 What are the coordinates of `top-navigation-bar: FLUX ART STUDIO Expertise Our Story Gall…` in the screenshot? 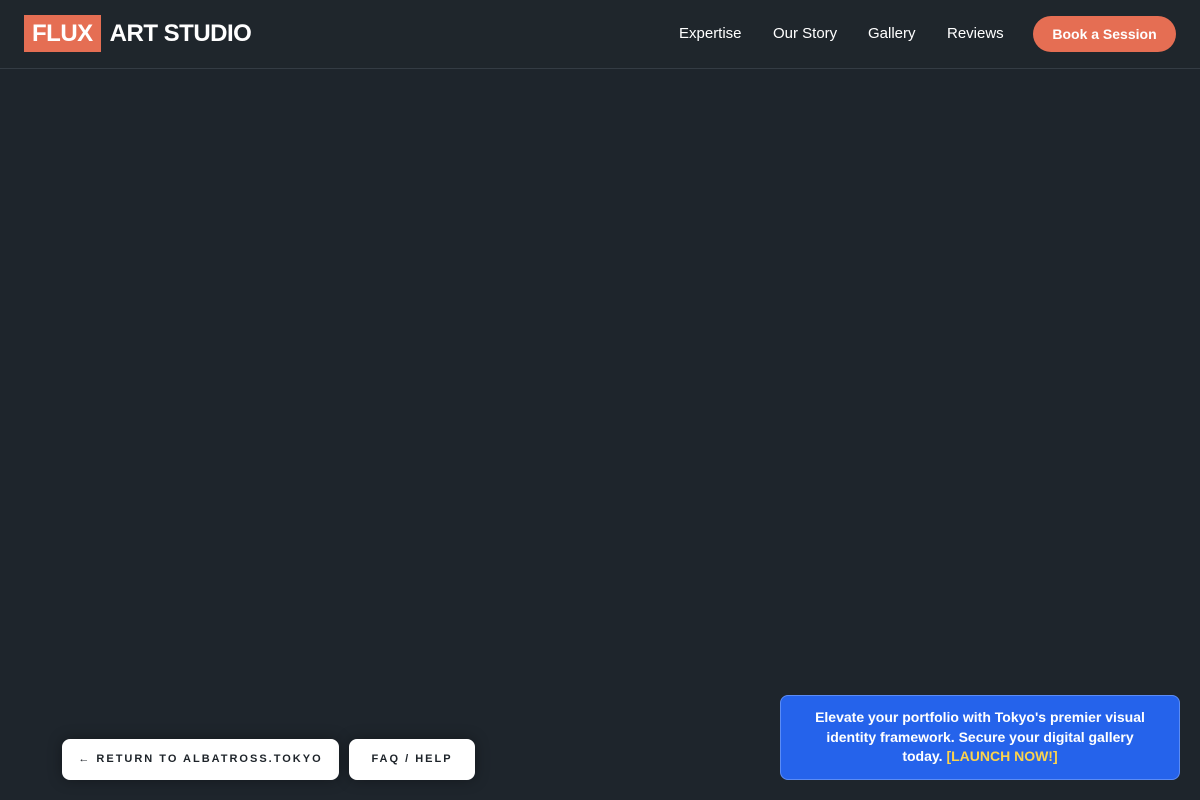 It's located at (600, 34).